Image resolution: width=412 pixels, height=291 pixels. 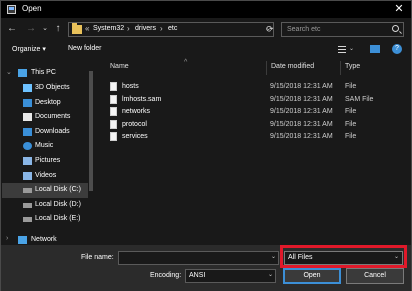 I want to click on help-icon: ?, so click(x=397, y=49).